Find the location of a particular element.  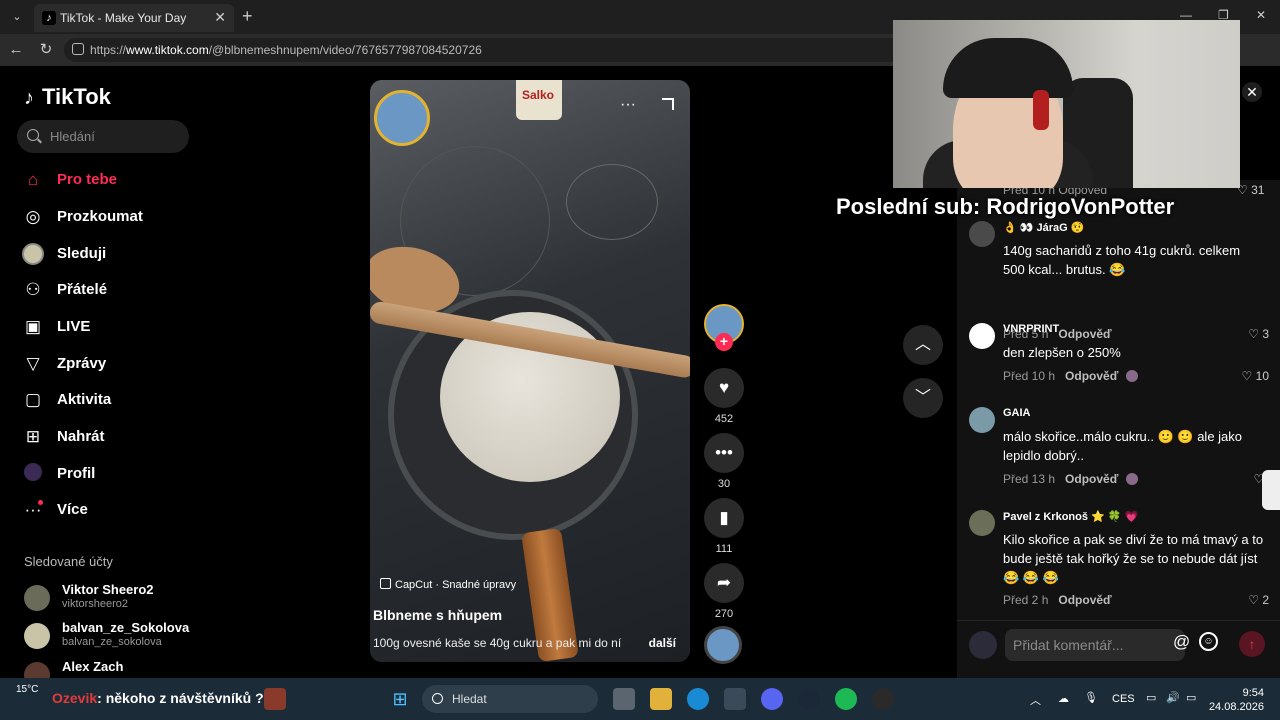

like-button: ♥ 452 is located at coordinates (724, 396).